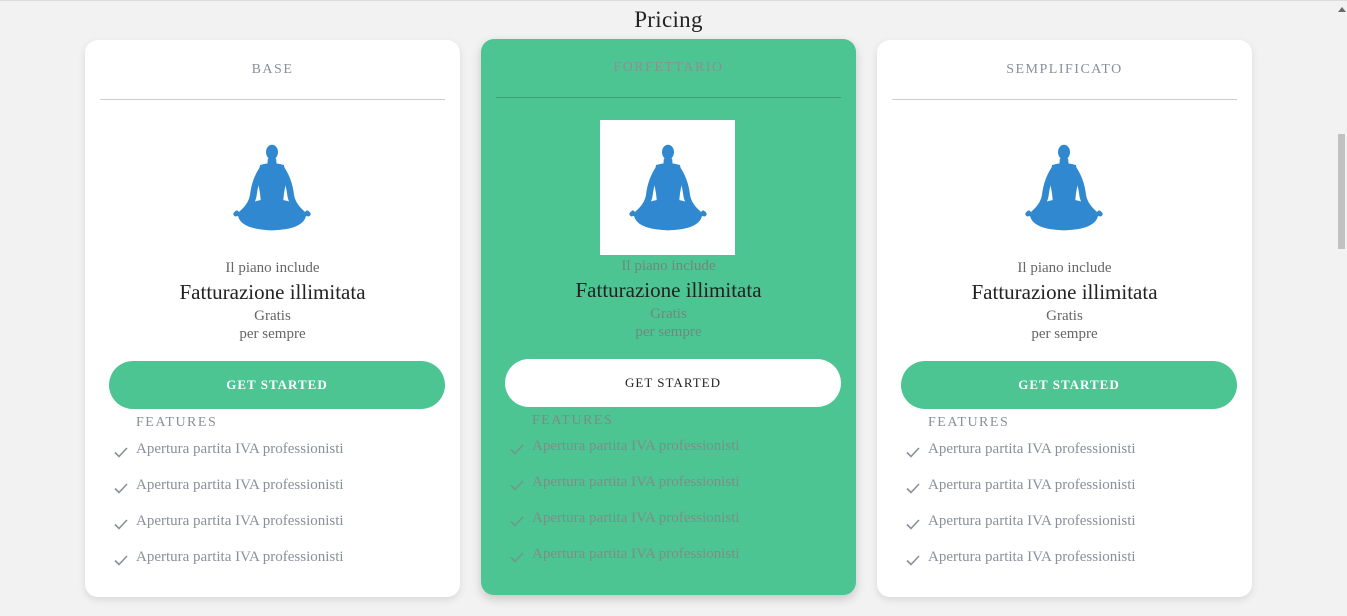  Describe the element at coordinates (668, 19) in the screenshot. I see `page-title: Pricing` at that location.